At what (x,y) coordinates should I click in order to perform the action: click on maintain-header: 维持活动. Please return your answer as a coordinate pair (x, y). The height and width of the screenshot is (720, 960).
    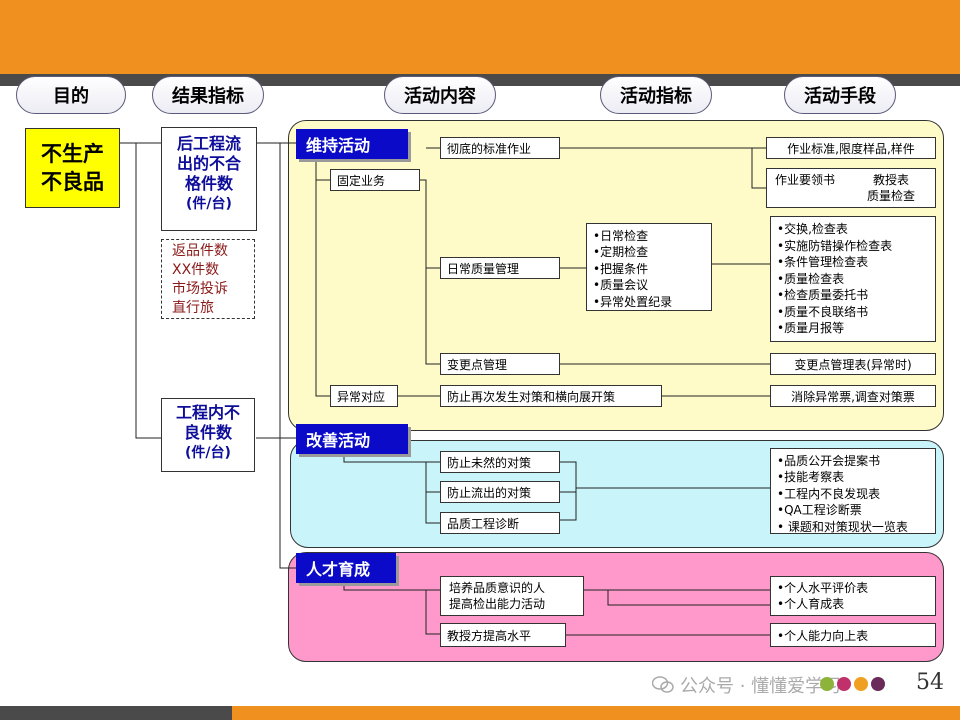
    Looking at the image, I should click on (352, 144).